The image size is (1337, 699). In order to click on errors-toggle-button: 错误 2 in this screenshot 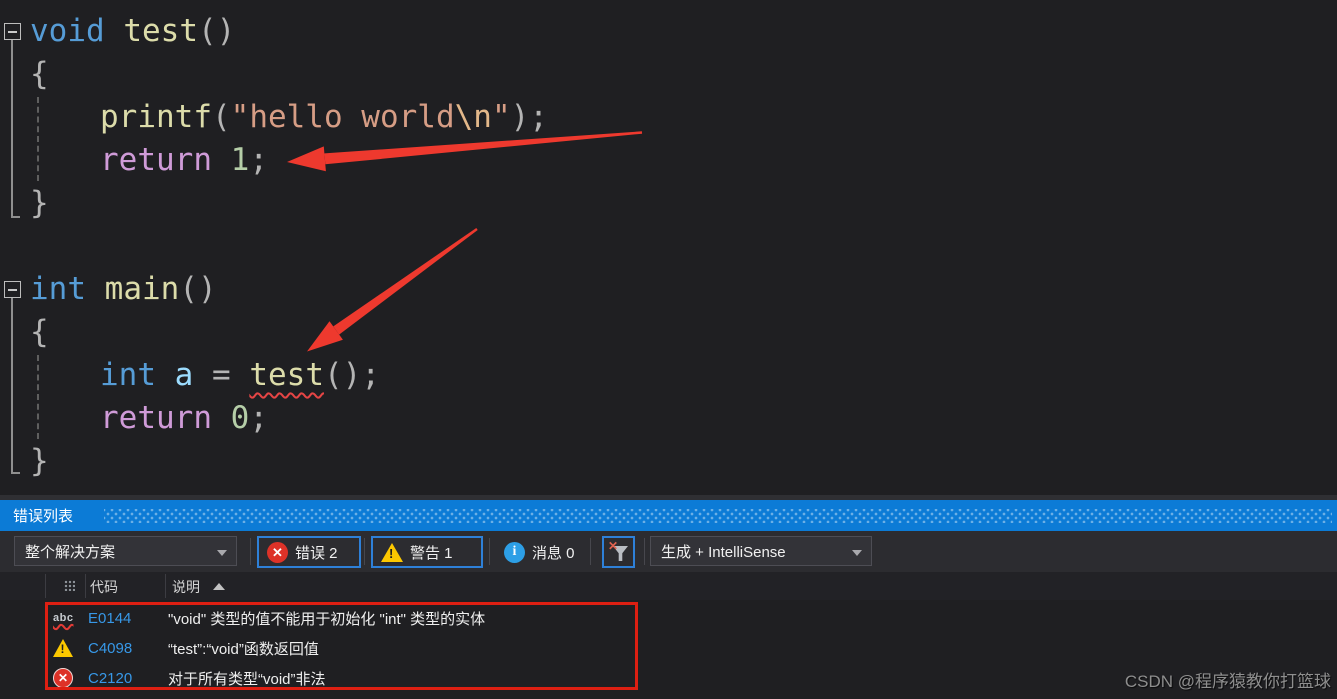, I will do `click(309, 552)`.